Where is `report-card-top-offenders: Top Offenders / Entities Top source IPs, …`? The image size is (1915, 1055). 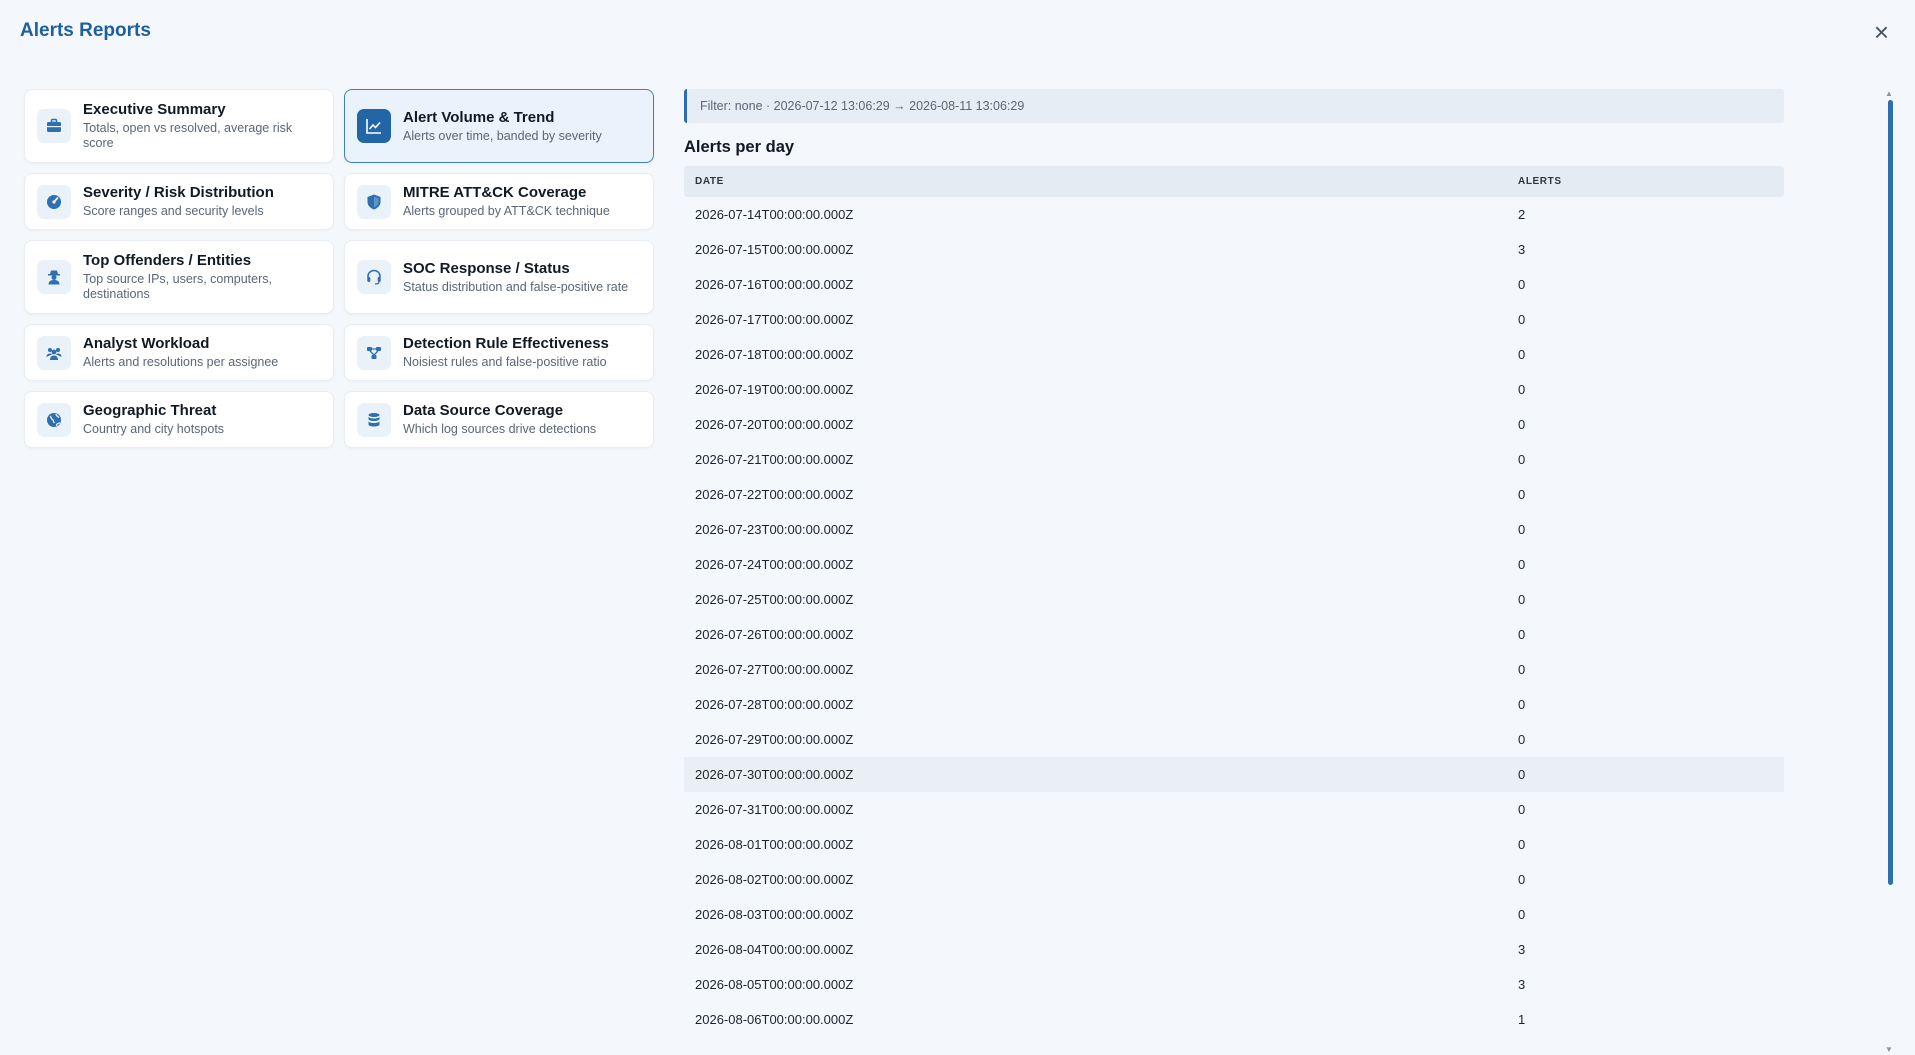
report-card-top-offenders: Top Offenders / Entities Top source IPs, … is located at coordinates (179, 277).